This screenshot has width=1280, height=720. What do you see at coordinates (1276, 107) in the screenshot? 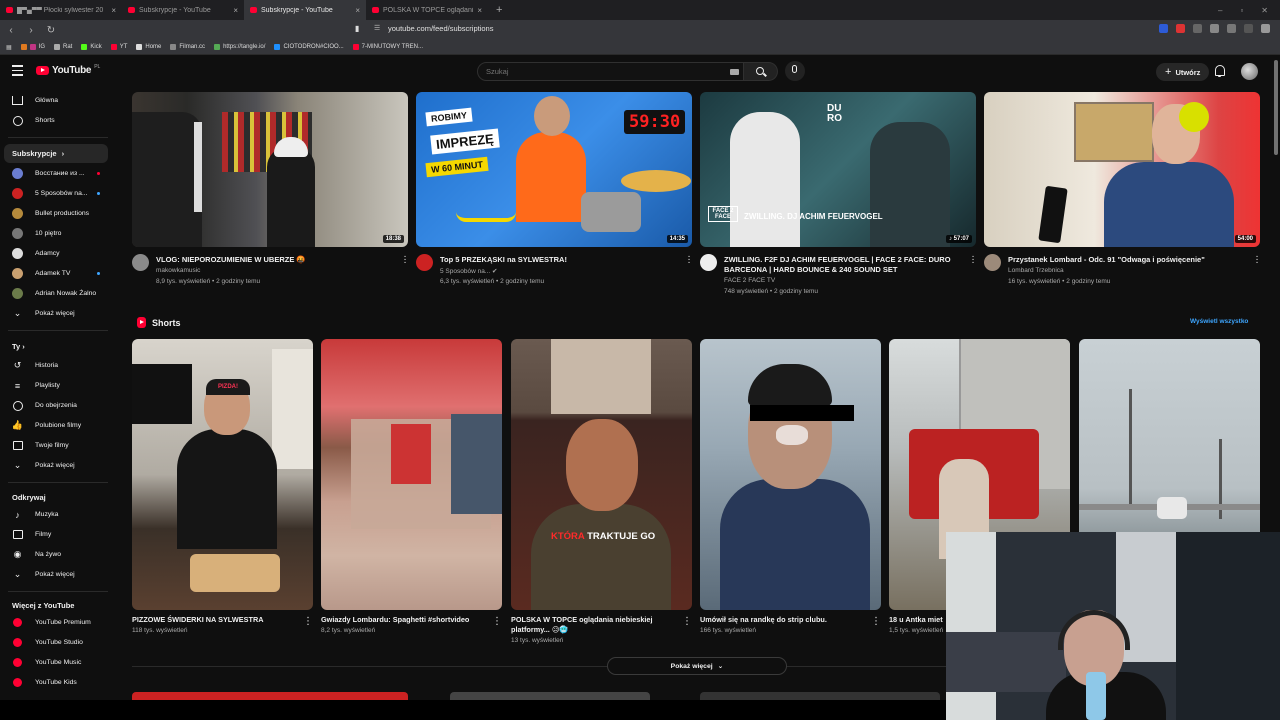
I see `page-scrollbar` at bounding box center [1276, 107].